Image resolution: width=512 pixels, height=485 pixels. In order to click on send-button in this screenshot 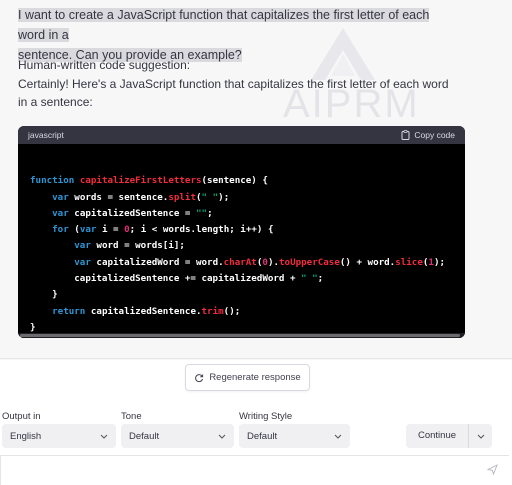, I will do `click(492, 471)`.